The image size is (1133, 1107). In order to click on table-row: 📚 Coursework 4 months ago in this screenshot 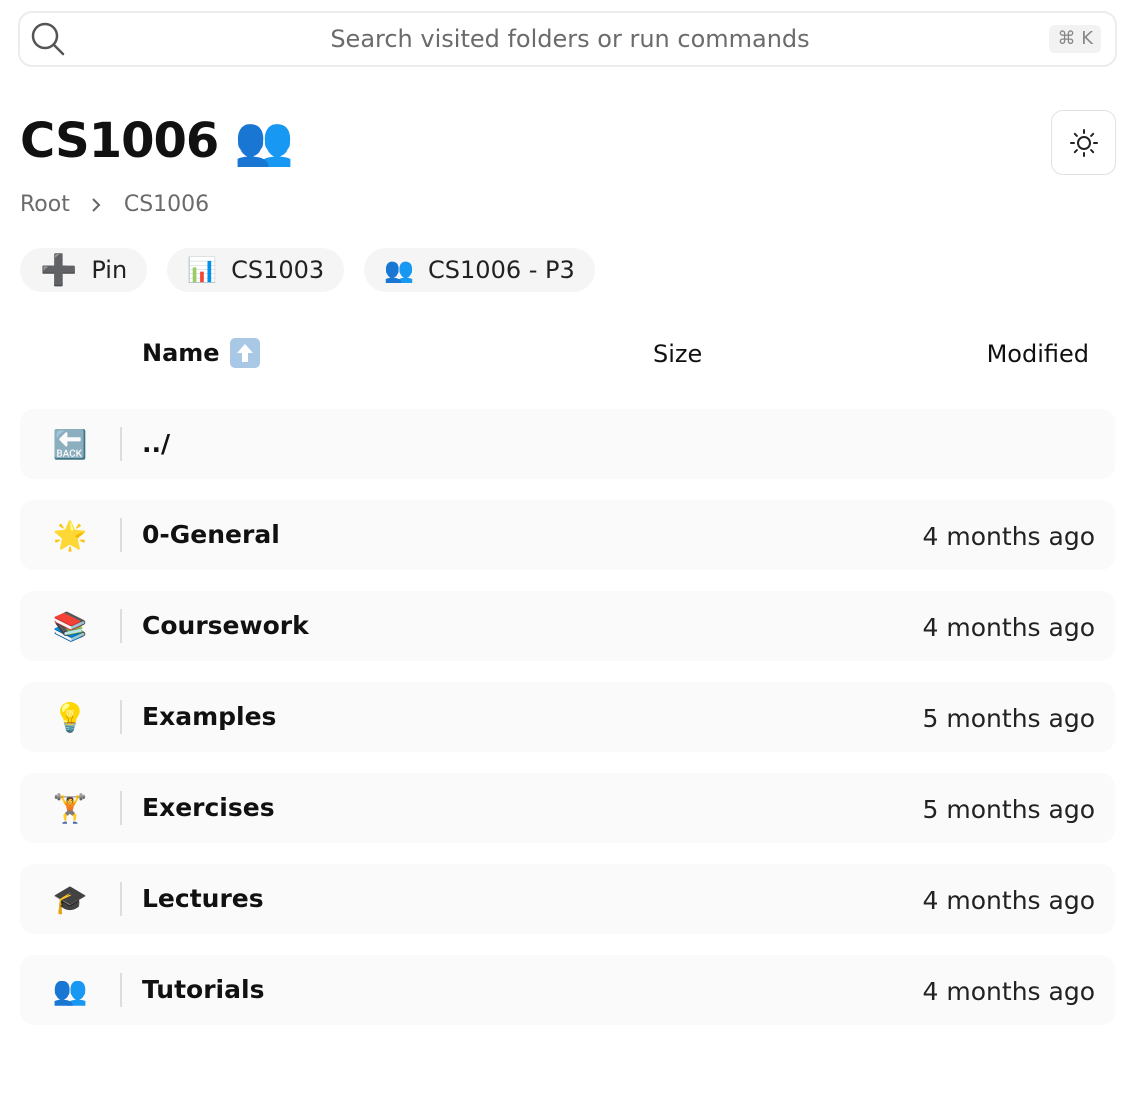, I will do `click(567, 626)`.